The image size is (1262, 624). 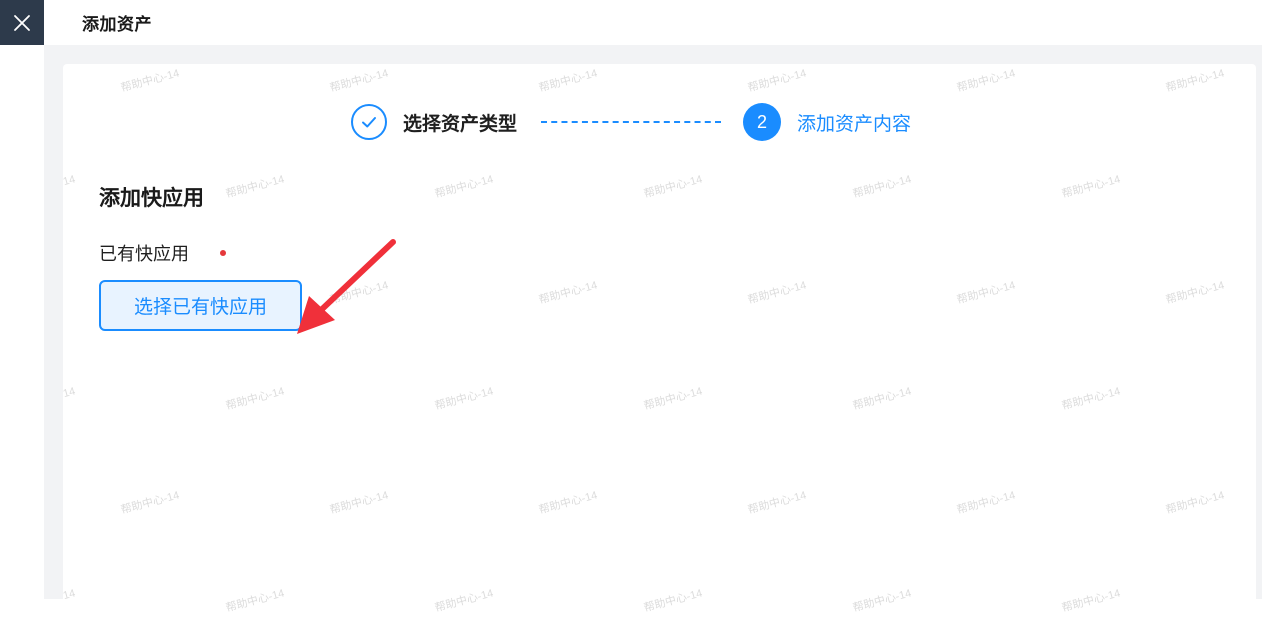 I want to click on left-strip, so click(x=22, y=322).